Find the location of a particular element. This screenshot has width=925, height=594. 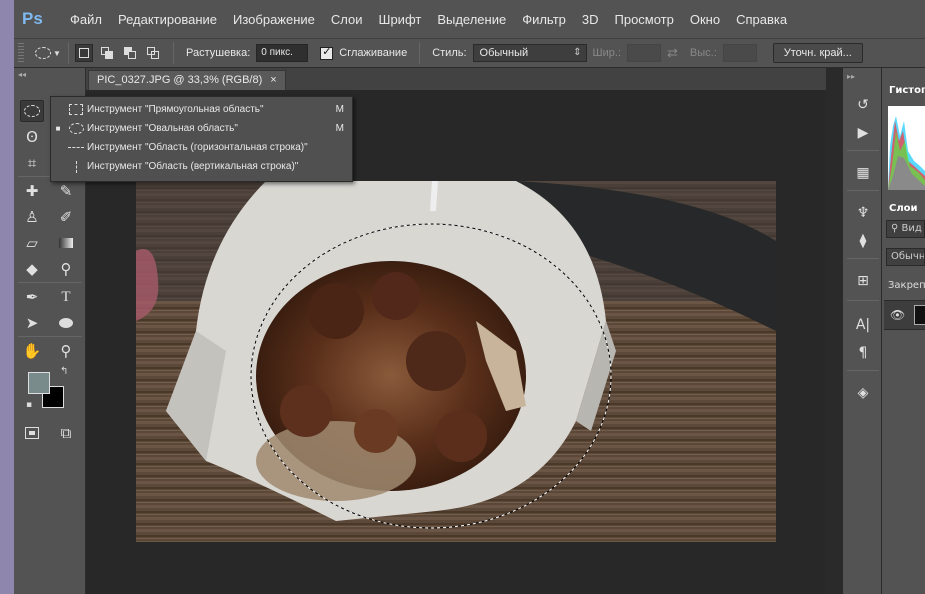

height-input is located at coordinates (739, 53).